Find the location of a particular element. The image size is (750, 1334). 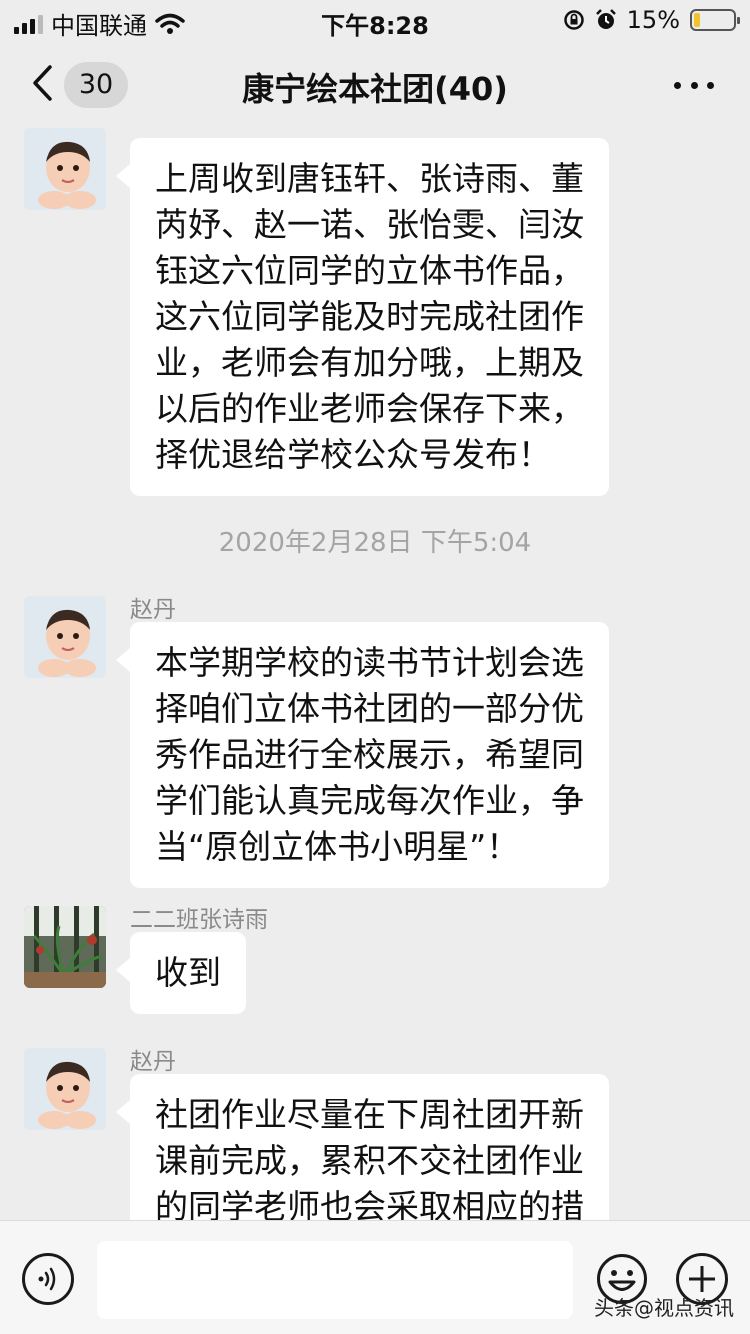

message-line: 当“原创立体书小明星”！ is located at coordinates (337, 846).